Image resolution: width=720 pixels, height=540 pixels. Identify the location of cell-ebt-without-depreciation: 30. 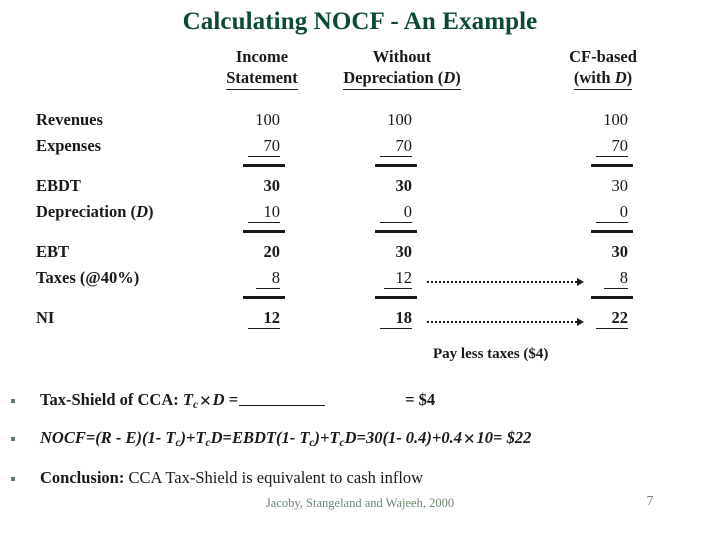
(404, 251).